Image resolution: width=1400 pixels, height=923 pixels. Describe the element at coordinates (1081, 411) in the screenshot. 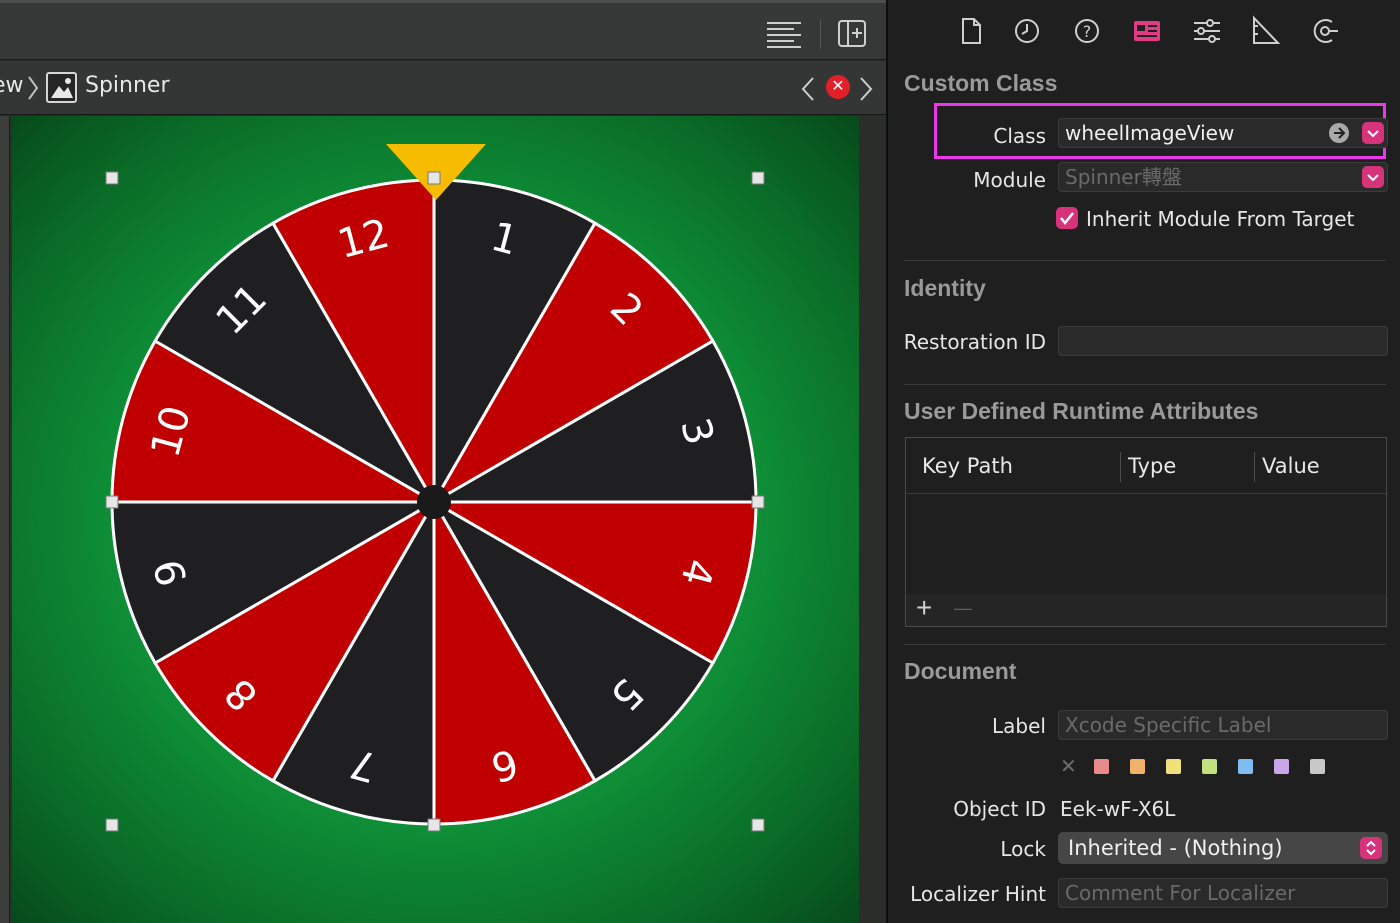

I see `udra-title: User Defined Runtime Attributes` at that location.